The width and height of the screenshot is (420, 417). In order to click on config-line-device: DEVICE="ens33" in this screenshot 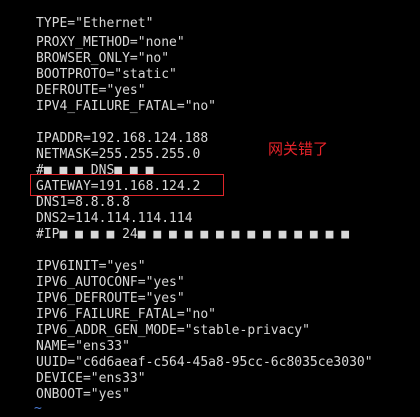, I will do `click(91, 378)`.